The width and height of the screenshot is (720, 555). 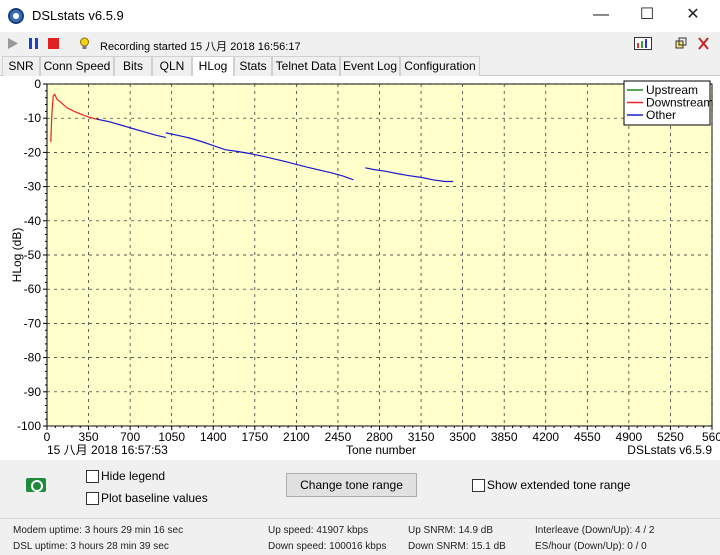 I want to click on x-tick-label: 4550, so click(x=587, y=437).